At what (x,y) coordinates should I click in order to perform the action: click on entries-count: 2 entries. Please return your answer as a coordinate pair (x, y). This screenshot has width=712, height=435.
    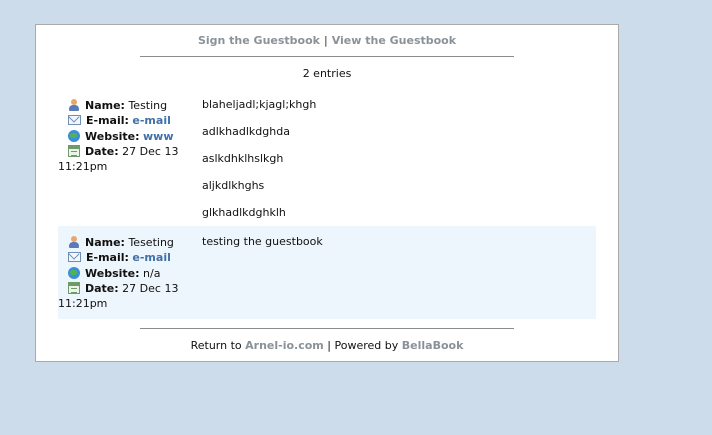
    Looking at the image, I should click on (327, 73).